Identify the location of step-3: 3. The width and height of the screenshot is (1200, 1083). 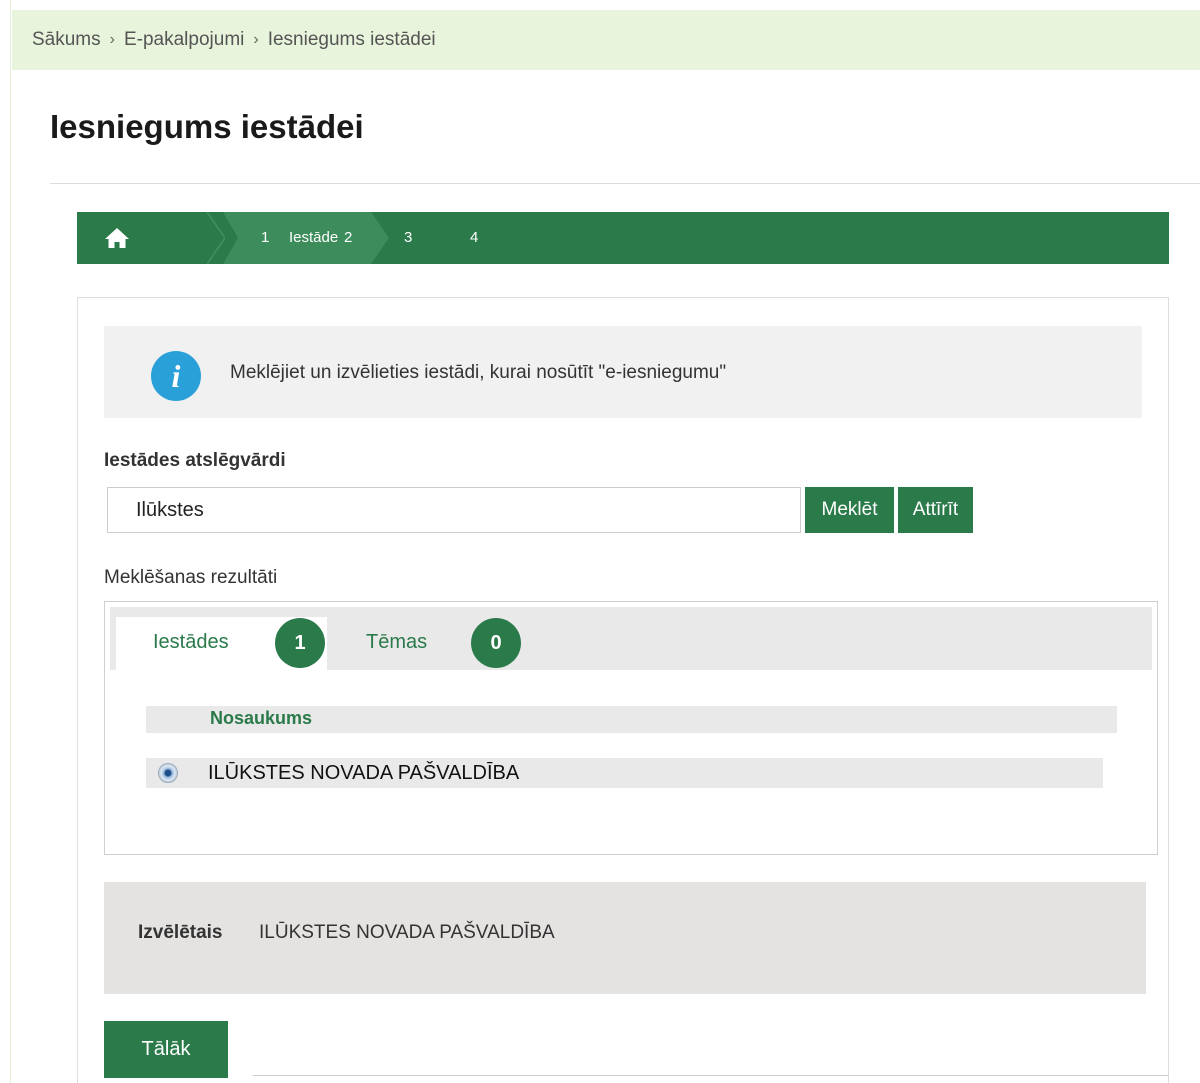
(408, 238).